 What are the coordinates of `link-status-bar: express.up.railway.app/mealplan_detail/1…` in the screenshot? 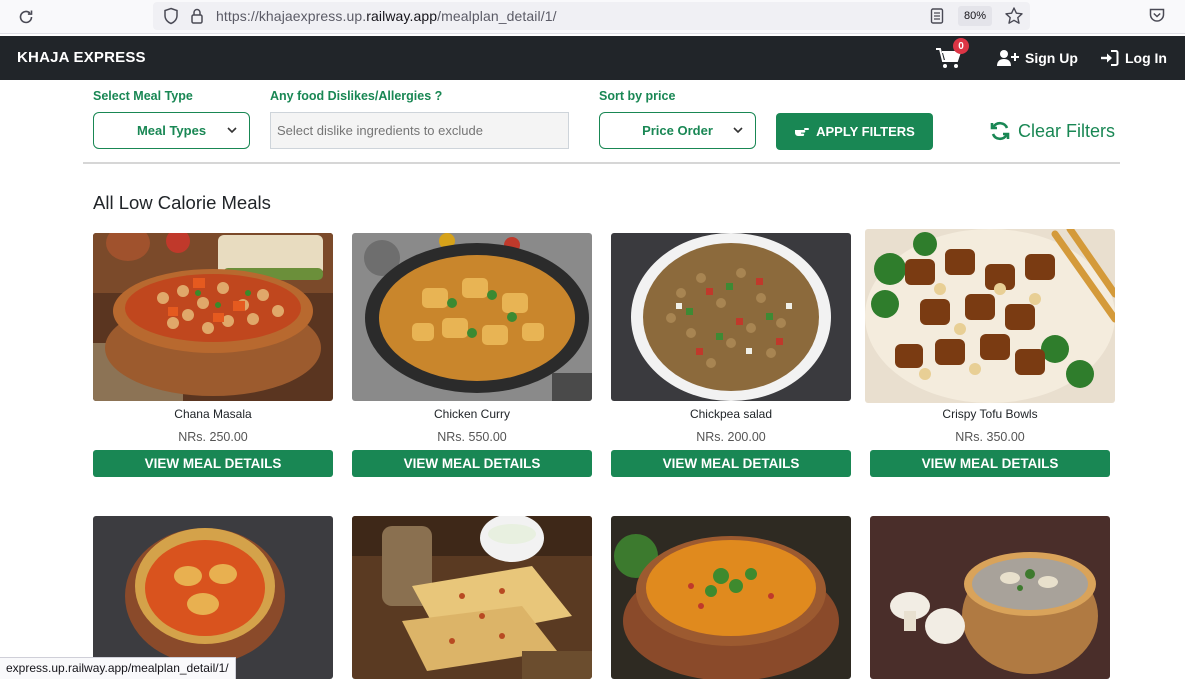 It's located at (118, 668).